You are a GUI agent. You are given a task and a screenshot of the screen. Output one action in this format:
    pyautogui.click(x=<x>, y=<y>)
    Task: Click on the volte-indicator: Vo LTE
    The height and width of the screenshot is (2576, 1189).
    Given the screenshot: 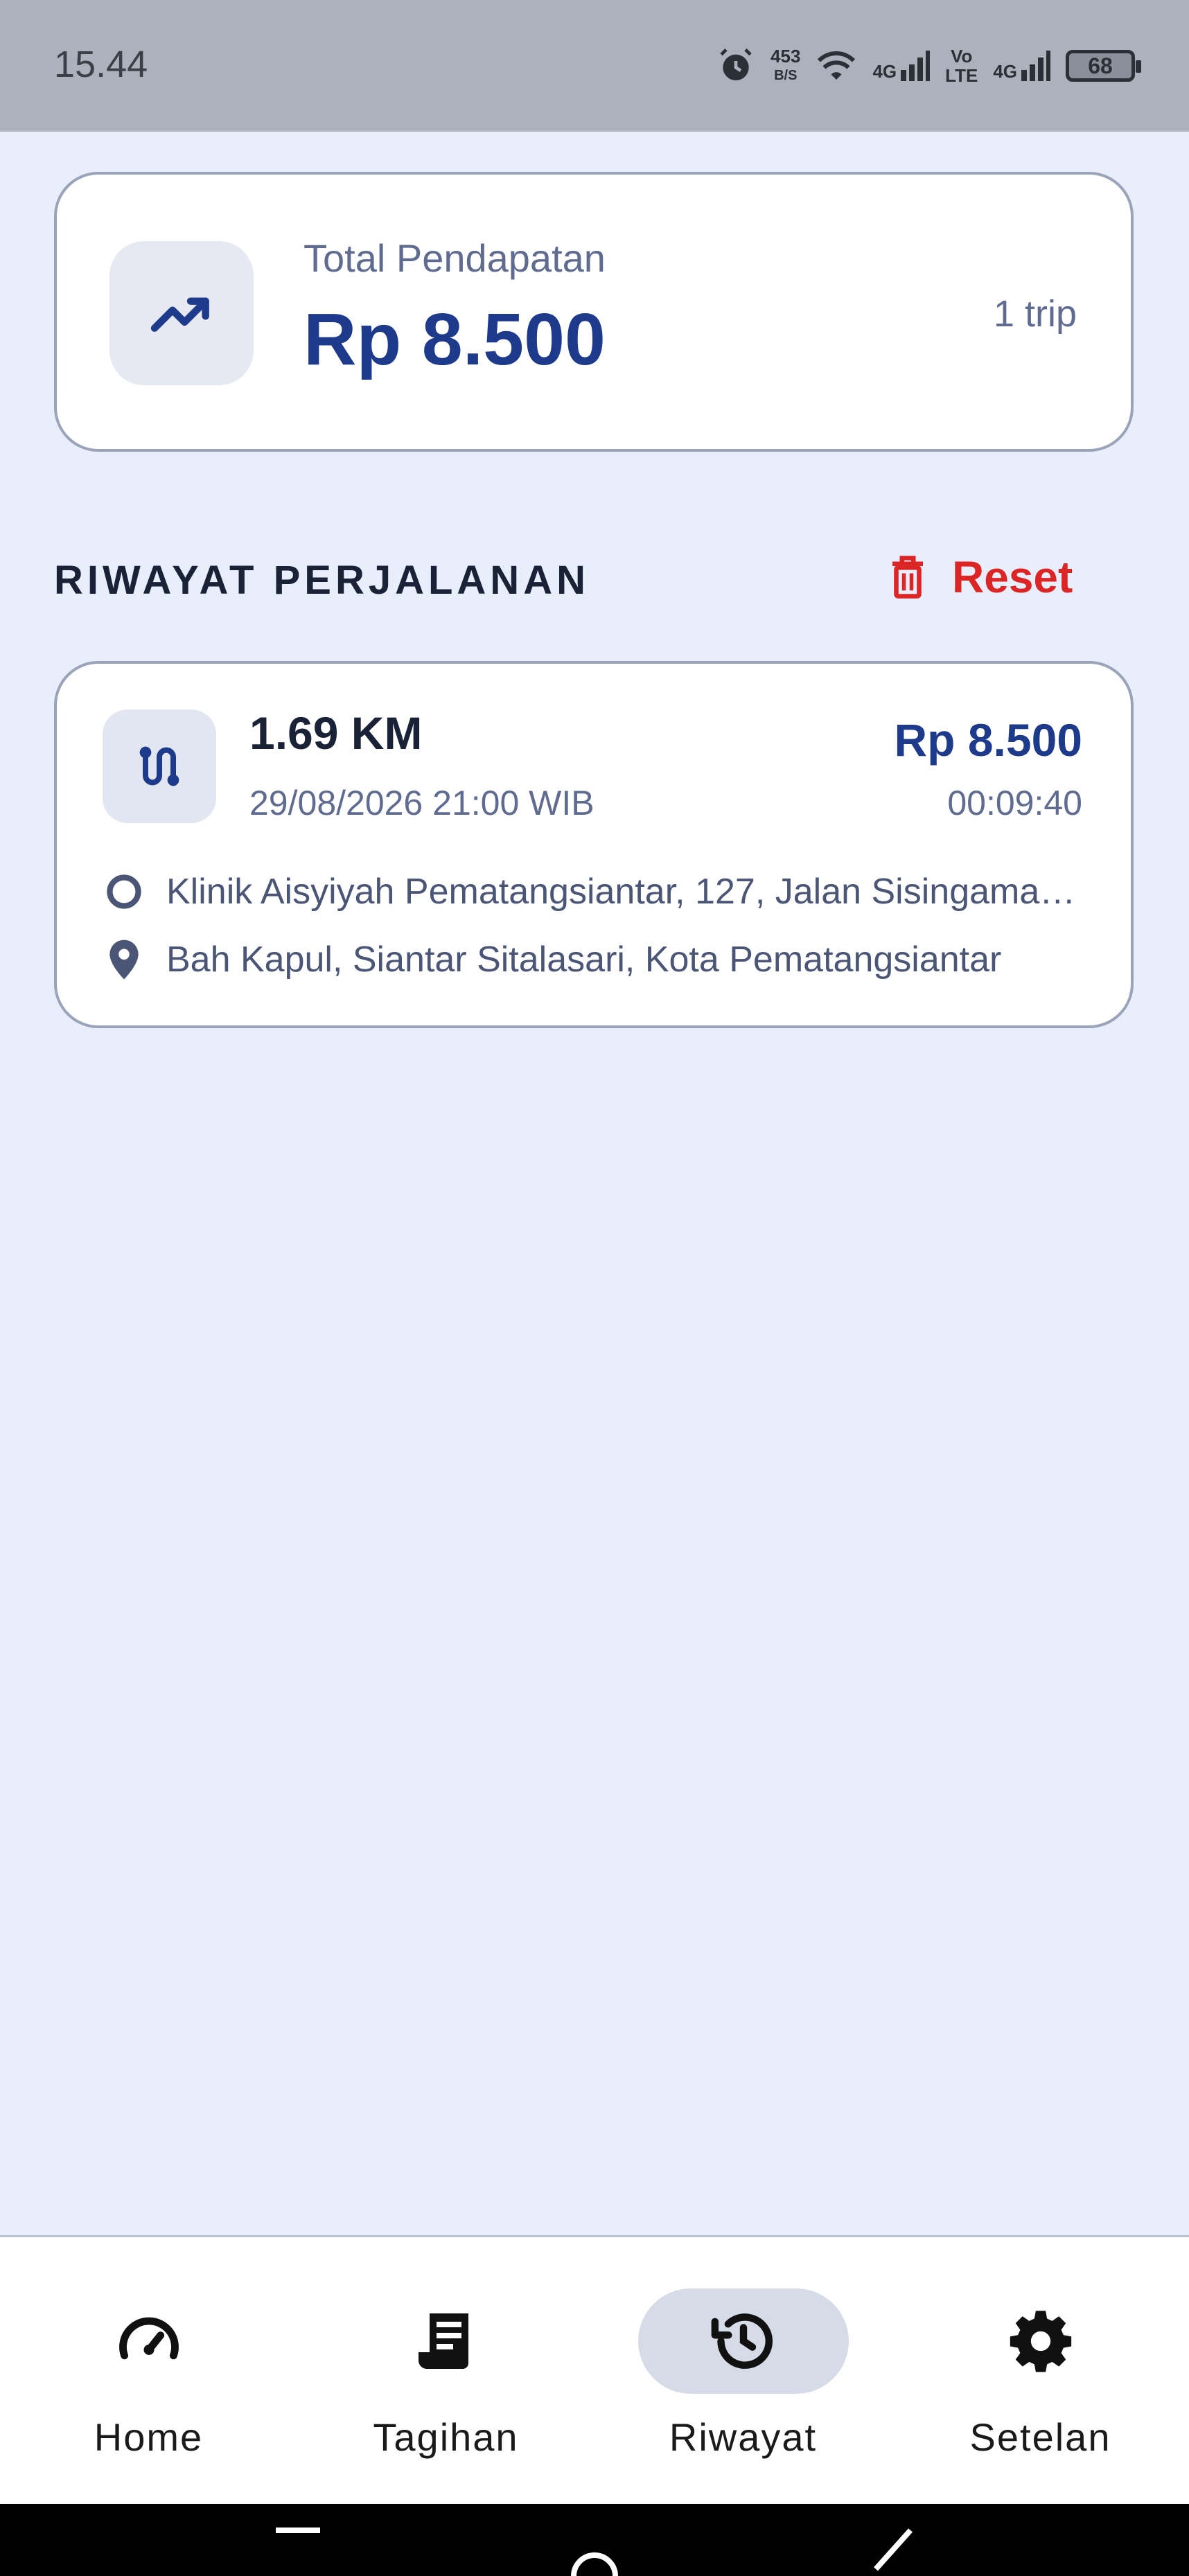 What is the action you would take?
    pyautogui.click(x=962, y=66)
    